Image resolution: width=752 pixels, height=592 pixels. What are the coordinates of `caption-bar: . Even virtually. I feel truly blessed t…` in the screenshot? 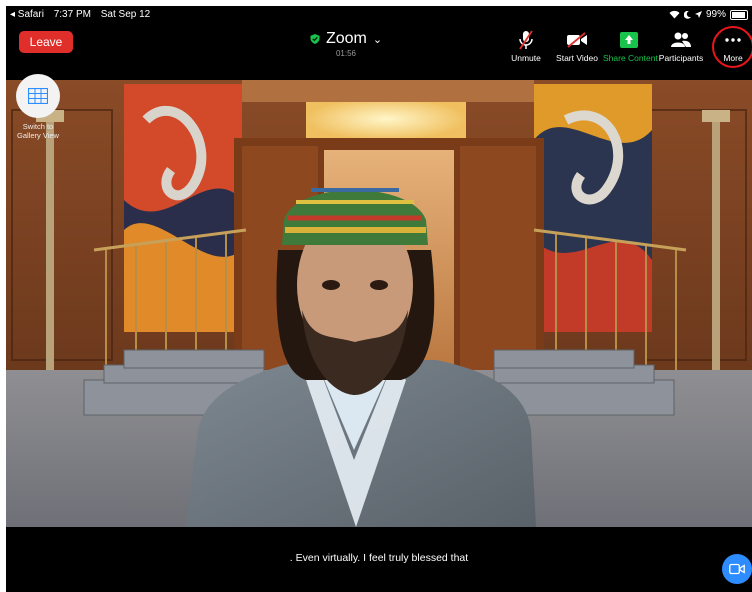 It's located at (379, 559).